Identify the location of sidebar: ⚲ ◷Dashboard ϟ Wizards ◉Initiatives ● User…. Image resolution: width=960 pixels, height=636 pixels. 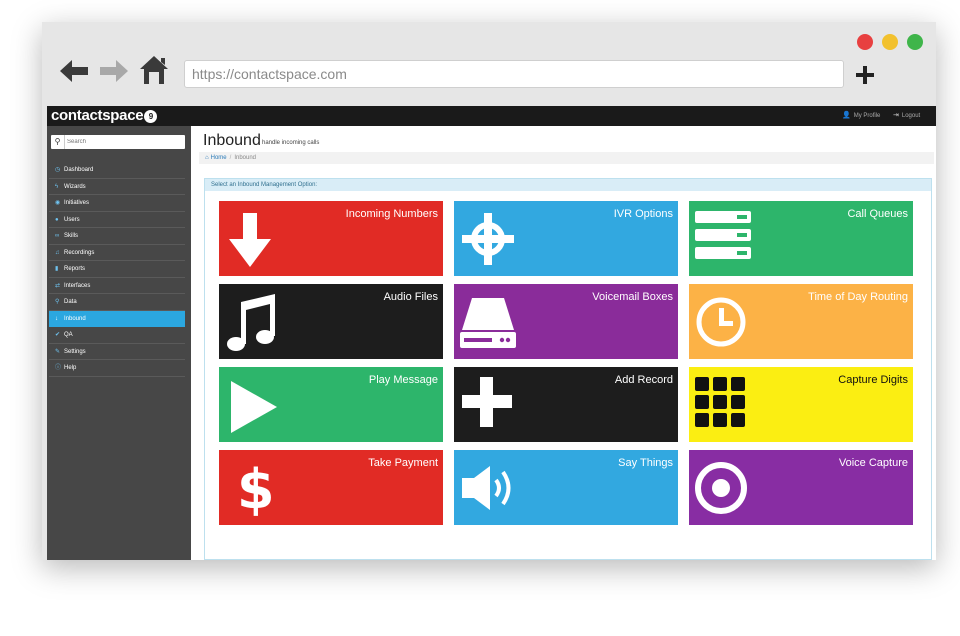
(119, 343).